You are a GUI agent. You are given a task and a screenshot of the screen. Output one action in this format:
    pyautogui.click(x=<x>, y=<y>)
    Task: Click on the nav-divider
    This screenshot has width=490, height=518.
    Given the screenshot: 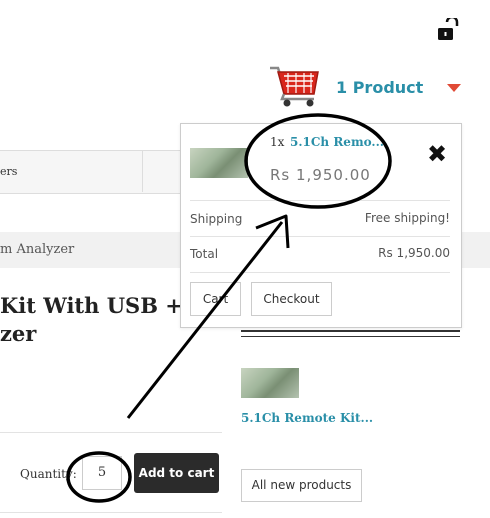 What is the action you would take?
    pyautogui.click(x=142, y=171)
    